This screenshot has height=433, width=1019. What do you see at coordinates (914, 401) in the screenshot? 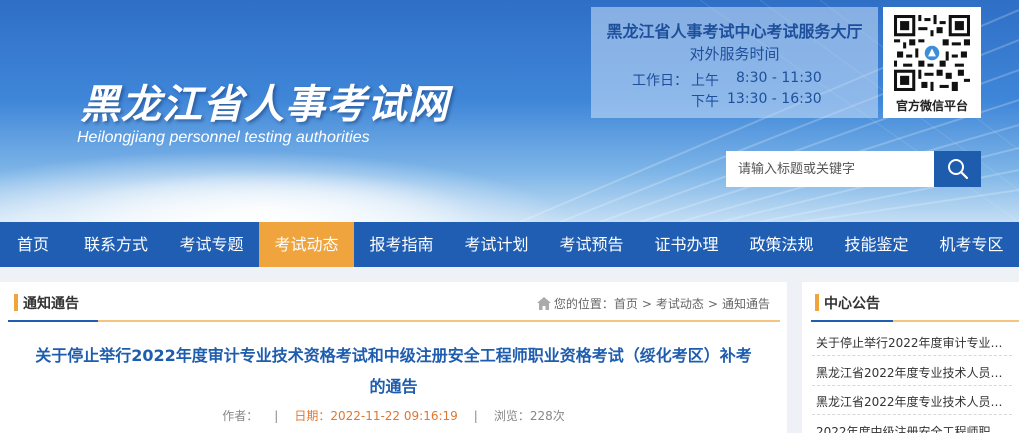
I see `announcement-link: 黑龙江省2022年度专业技术人员职业资格证书` at bounding box center [914, 401].